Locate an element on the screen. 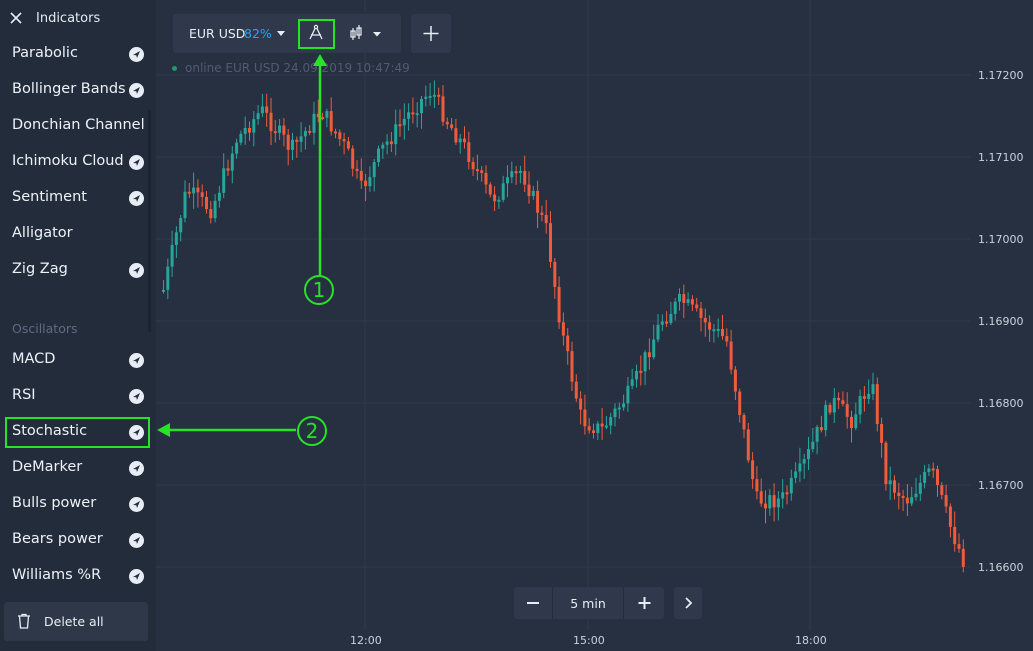  asset-pair-selector: EUR USD is located at coordinates (217, 33).